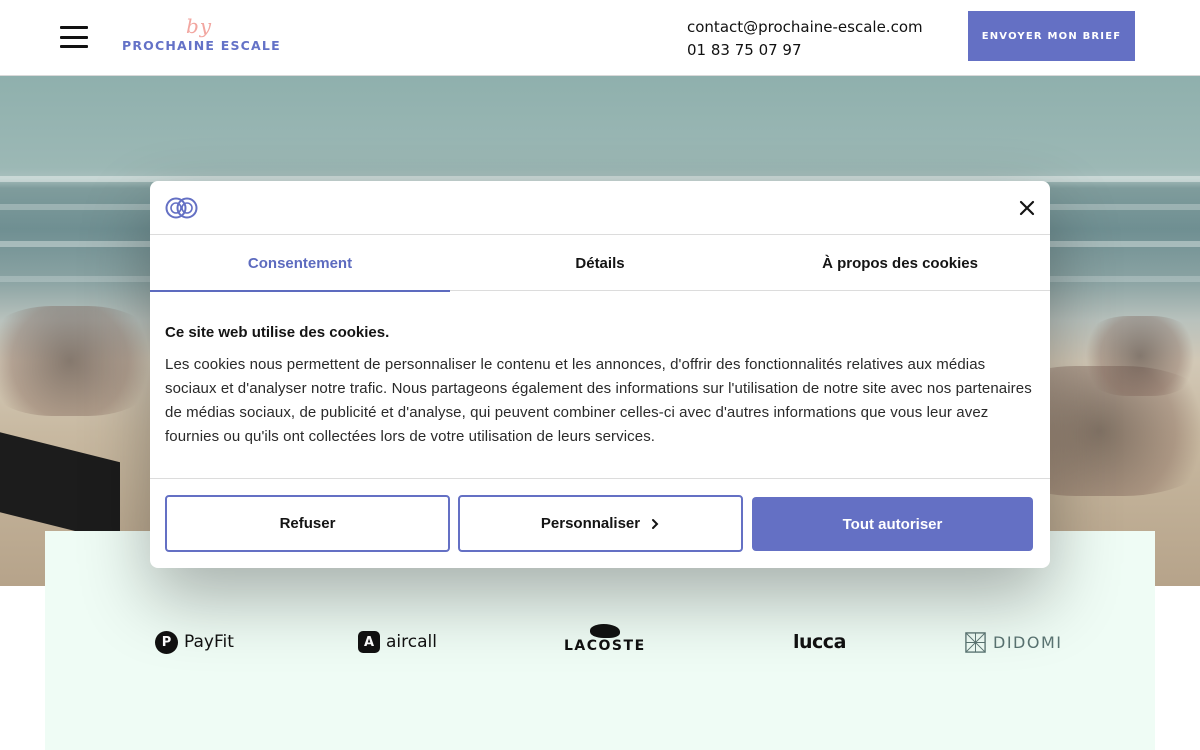 The image size is (1200, 750). What do you see at coordinates (600, 208) in the screenshot?
I see `dialog-header` at bounding box center [600, 208].